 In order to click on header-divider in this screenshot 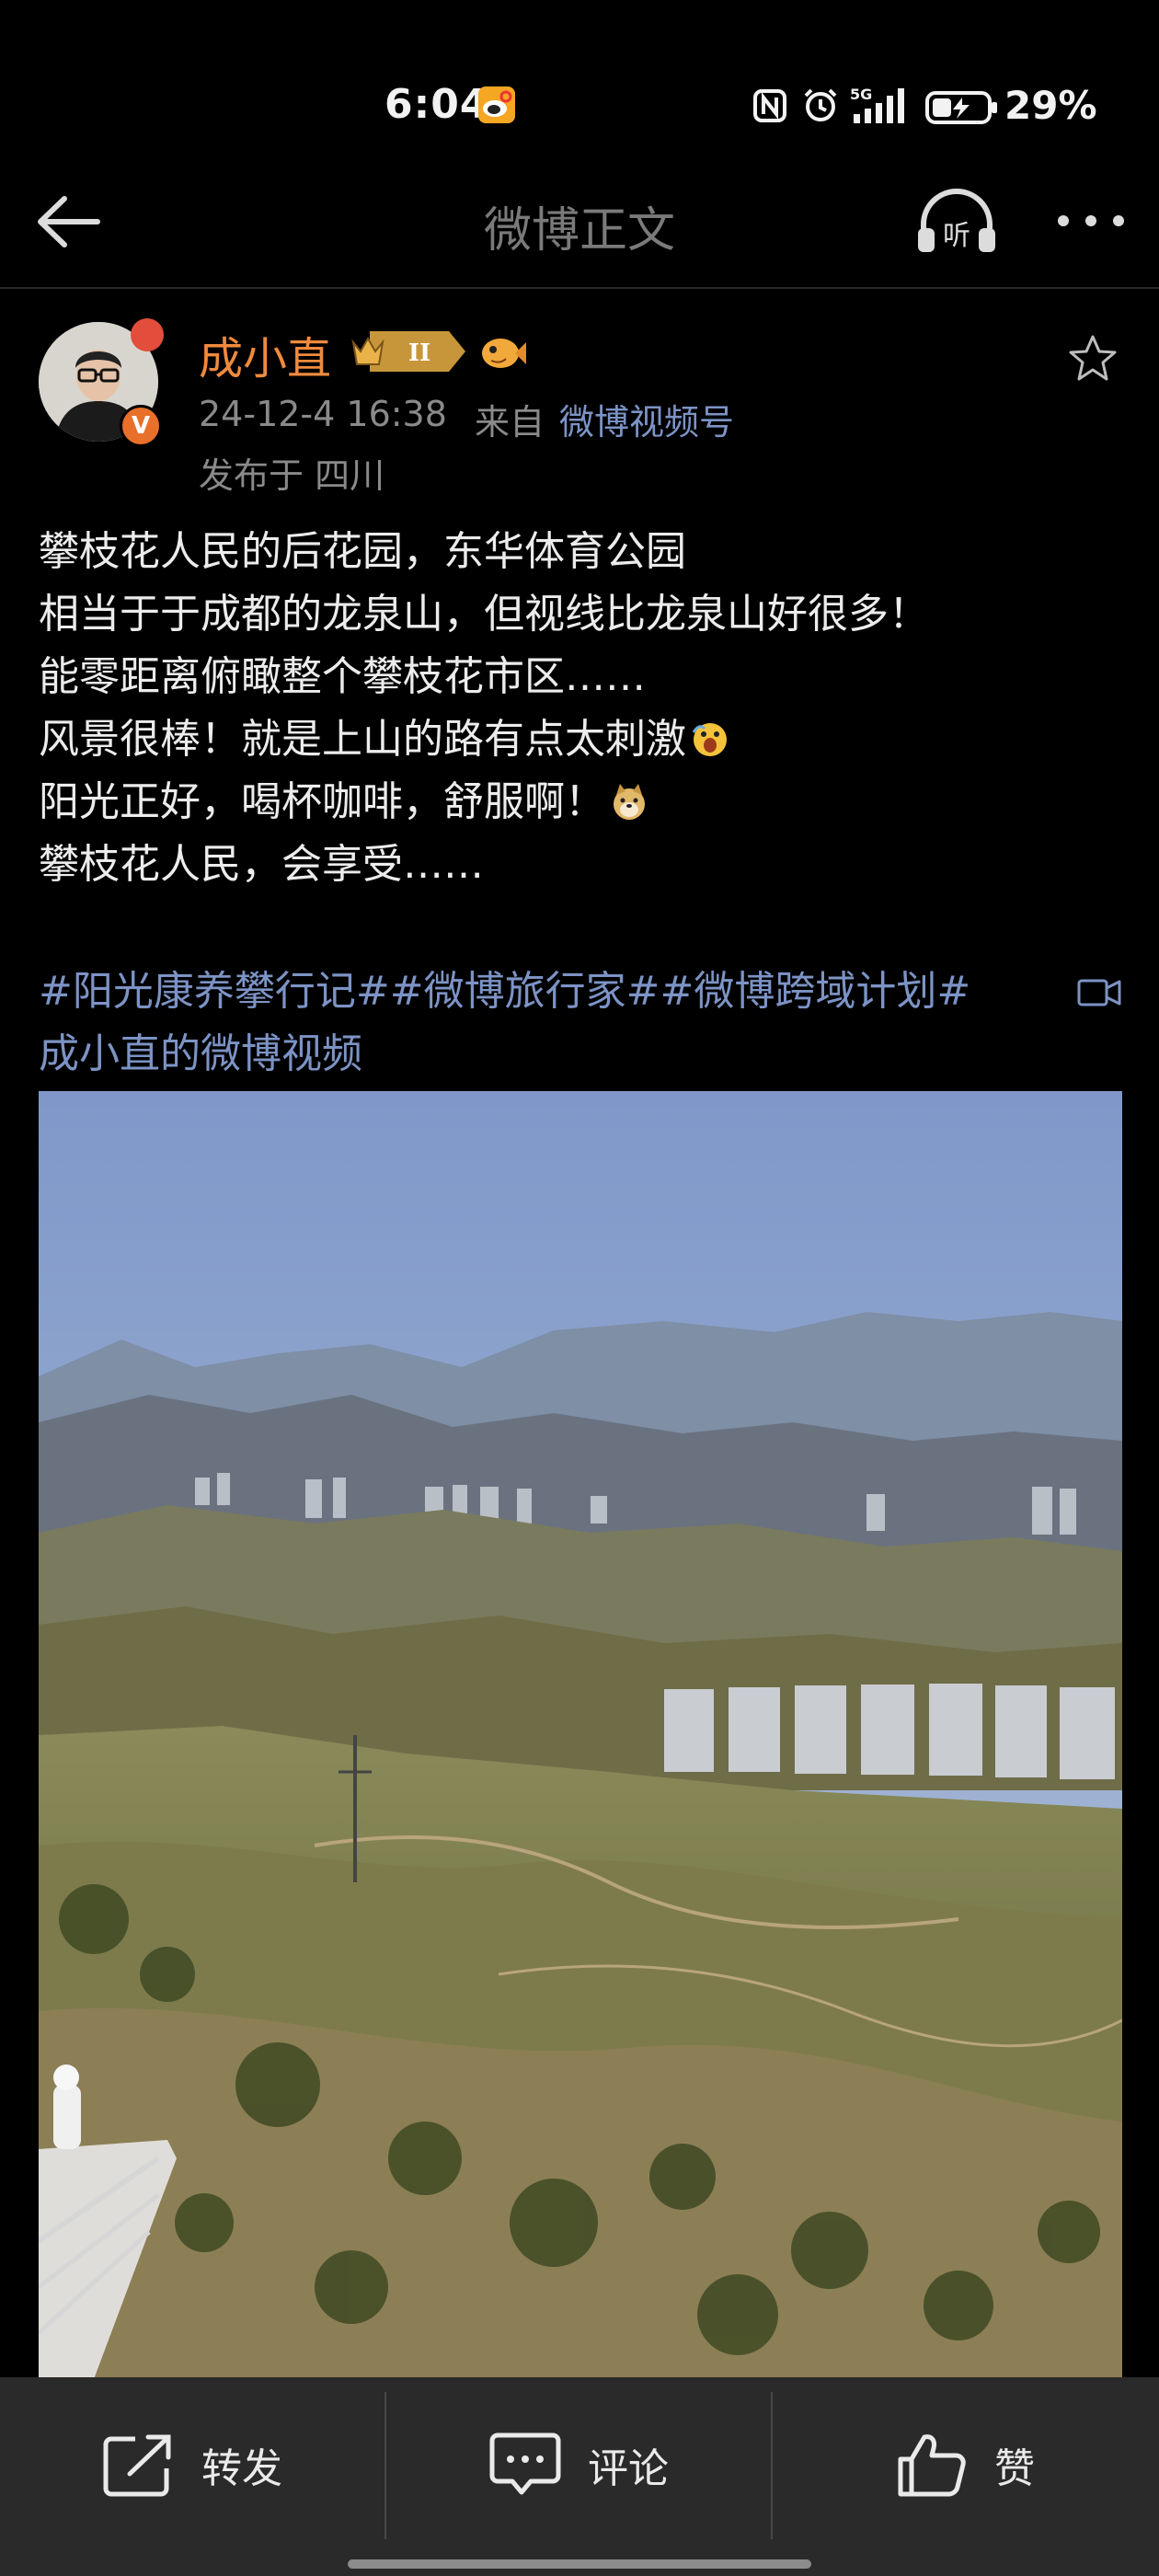, I will do `click(579, 288)`.